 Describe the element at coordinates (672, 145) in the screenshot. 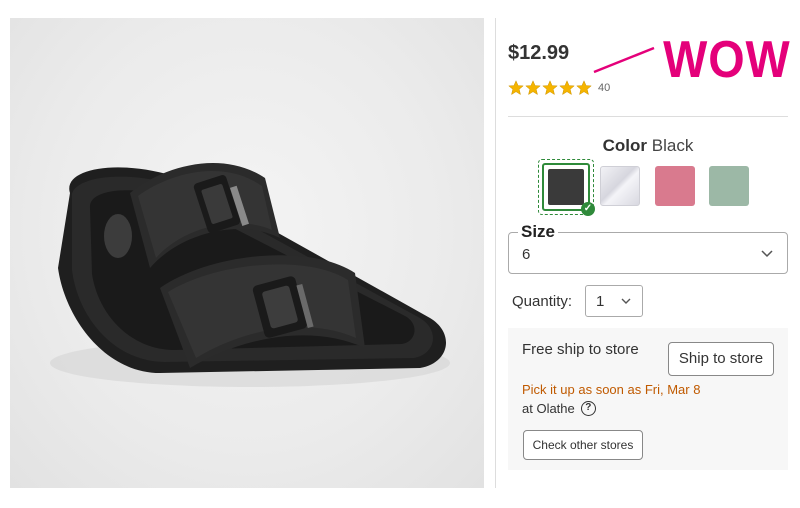

I see `color-value: Black` at that location.